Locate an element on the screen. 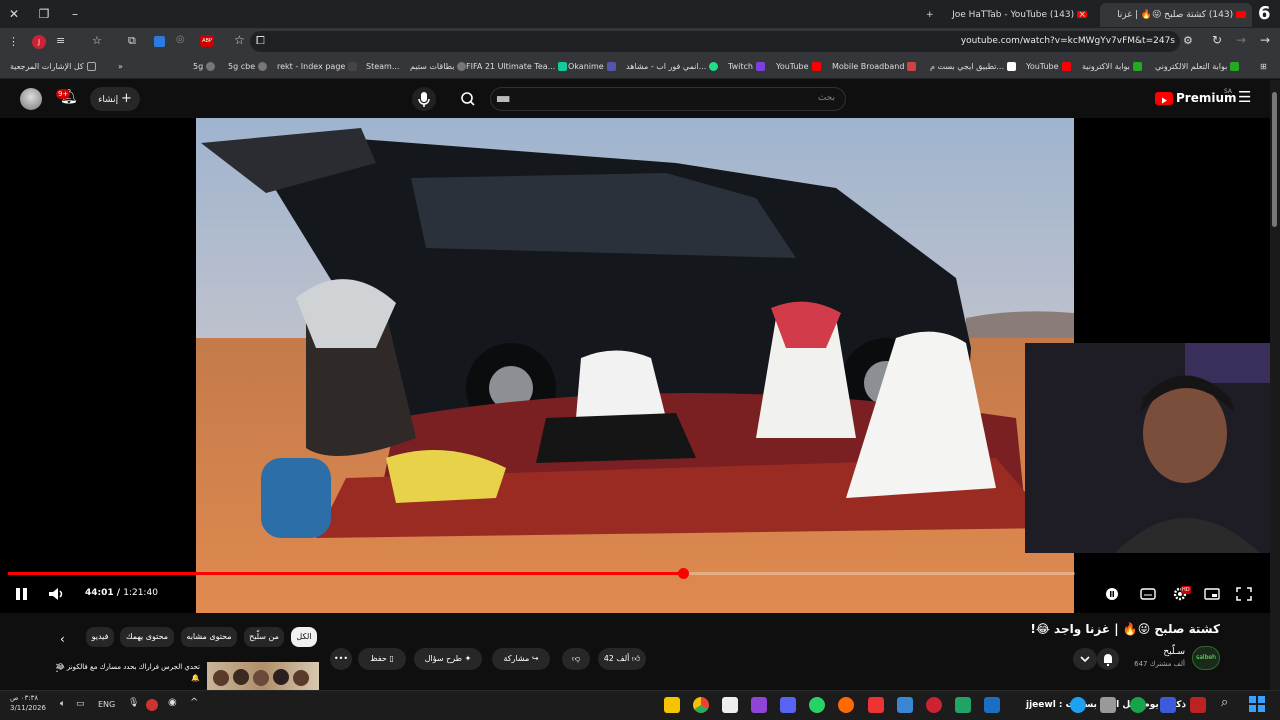 This screenshot has width=1280, height=720. favorites-icon: ☆ is located at coordinates (97, 40).